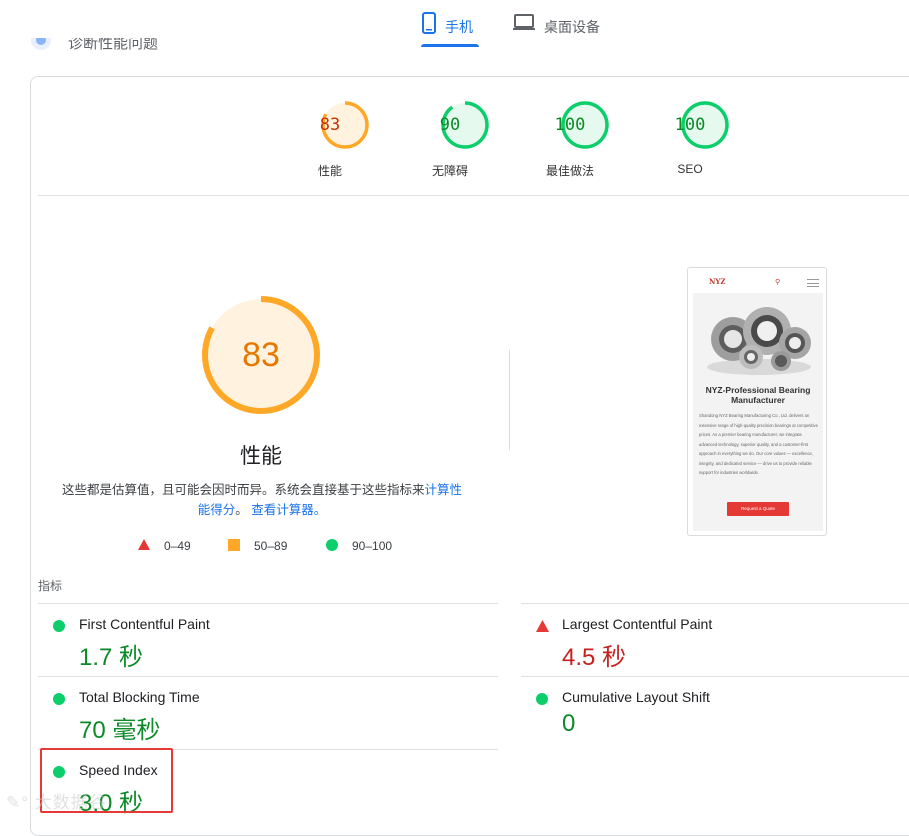 The height and width of the screenshot is (836, 909). What do you see at coordinates (271, 546) in the screenshot?
I see `legend-range: 50–89` at bounding box center [271, 546].